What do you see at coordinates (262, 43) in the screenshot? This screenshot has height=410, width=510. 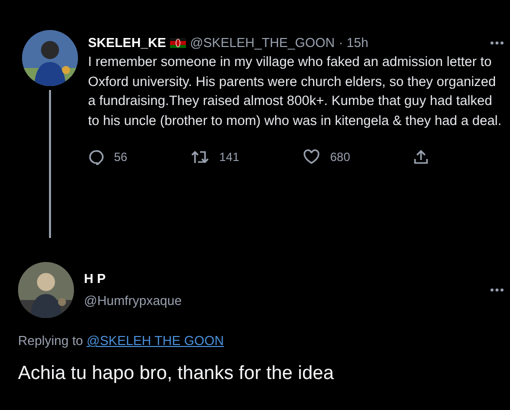 I see `user-handle: @SKELEH_THE_GOON` at bounding box center [262, 43].